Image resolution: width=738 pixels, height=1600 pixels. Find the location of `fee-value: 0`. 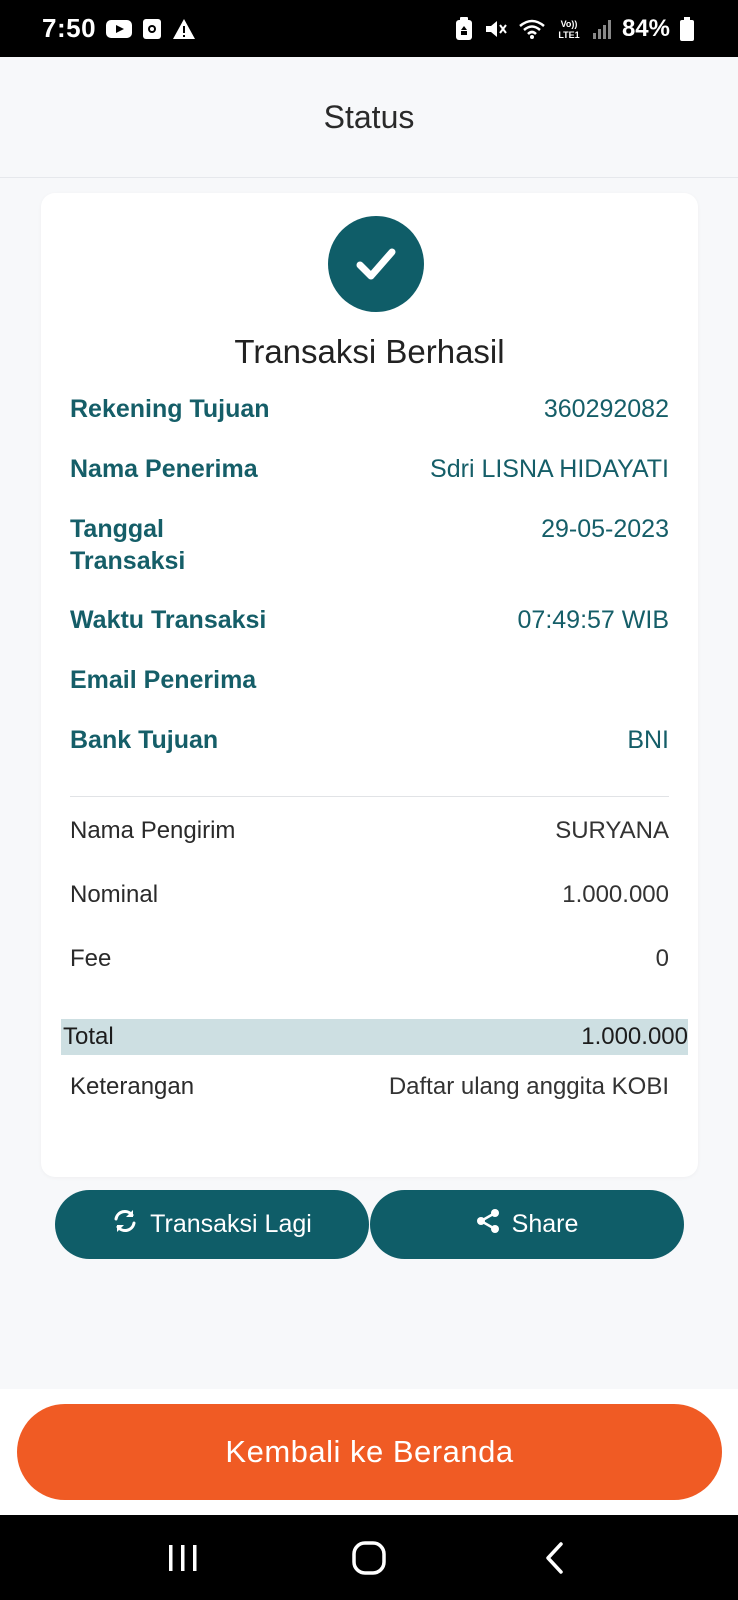

fee-value: 0 is located at coordinates (662, 958).